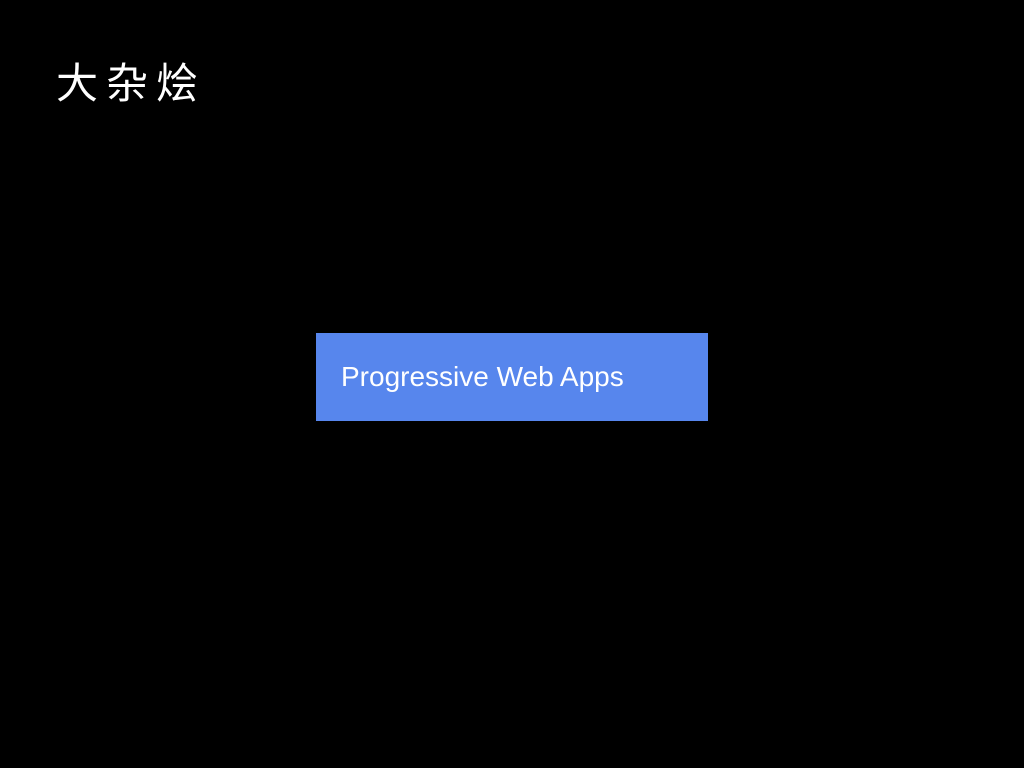 The height and width of the screenshot is (768, 1024). I want to click on slide-title: 大杂烩, so click(131, 83).